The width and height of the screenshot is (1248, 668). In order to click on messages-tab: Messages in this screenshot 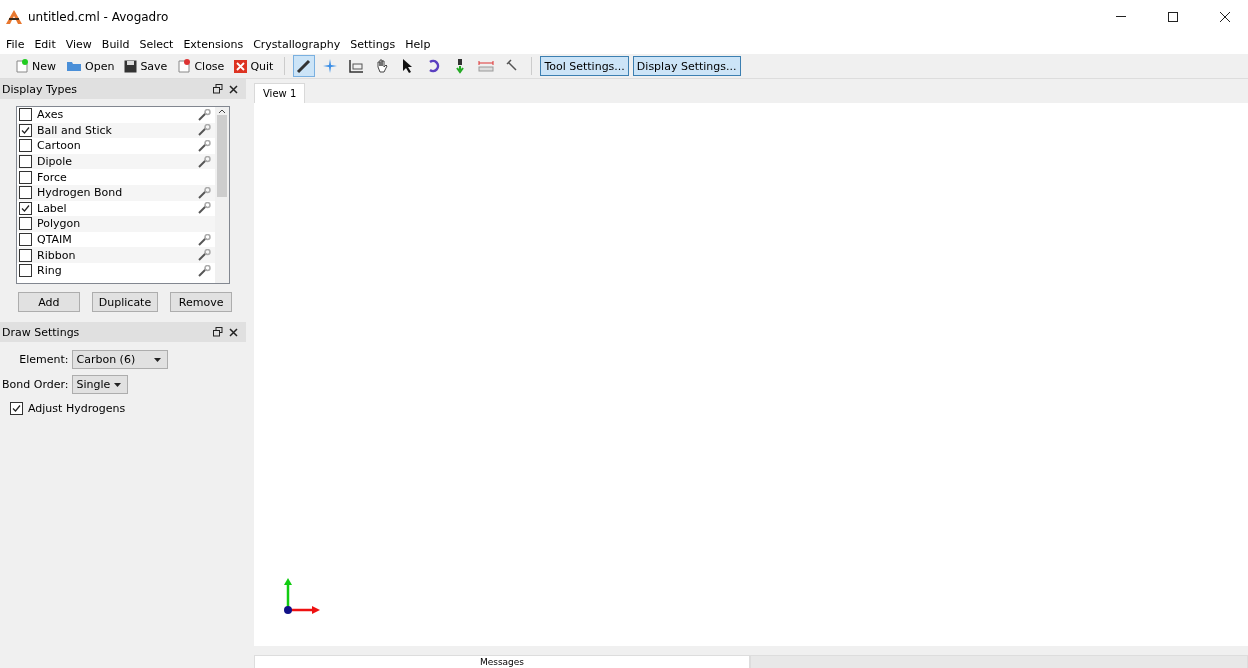, I will do `click(502, 661)`.